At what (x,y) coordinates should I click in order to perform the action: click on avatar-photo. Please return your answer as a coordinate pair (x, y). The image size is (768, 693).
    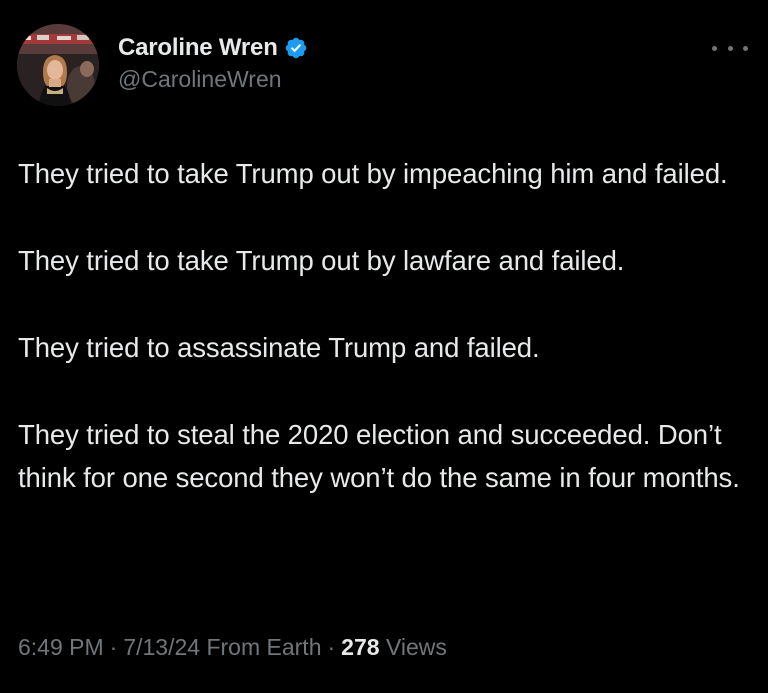
    Looking at the image, I should click on (58, 65).